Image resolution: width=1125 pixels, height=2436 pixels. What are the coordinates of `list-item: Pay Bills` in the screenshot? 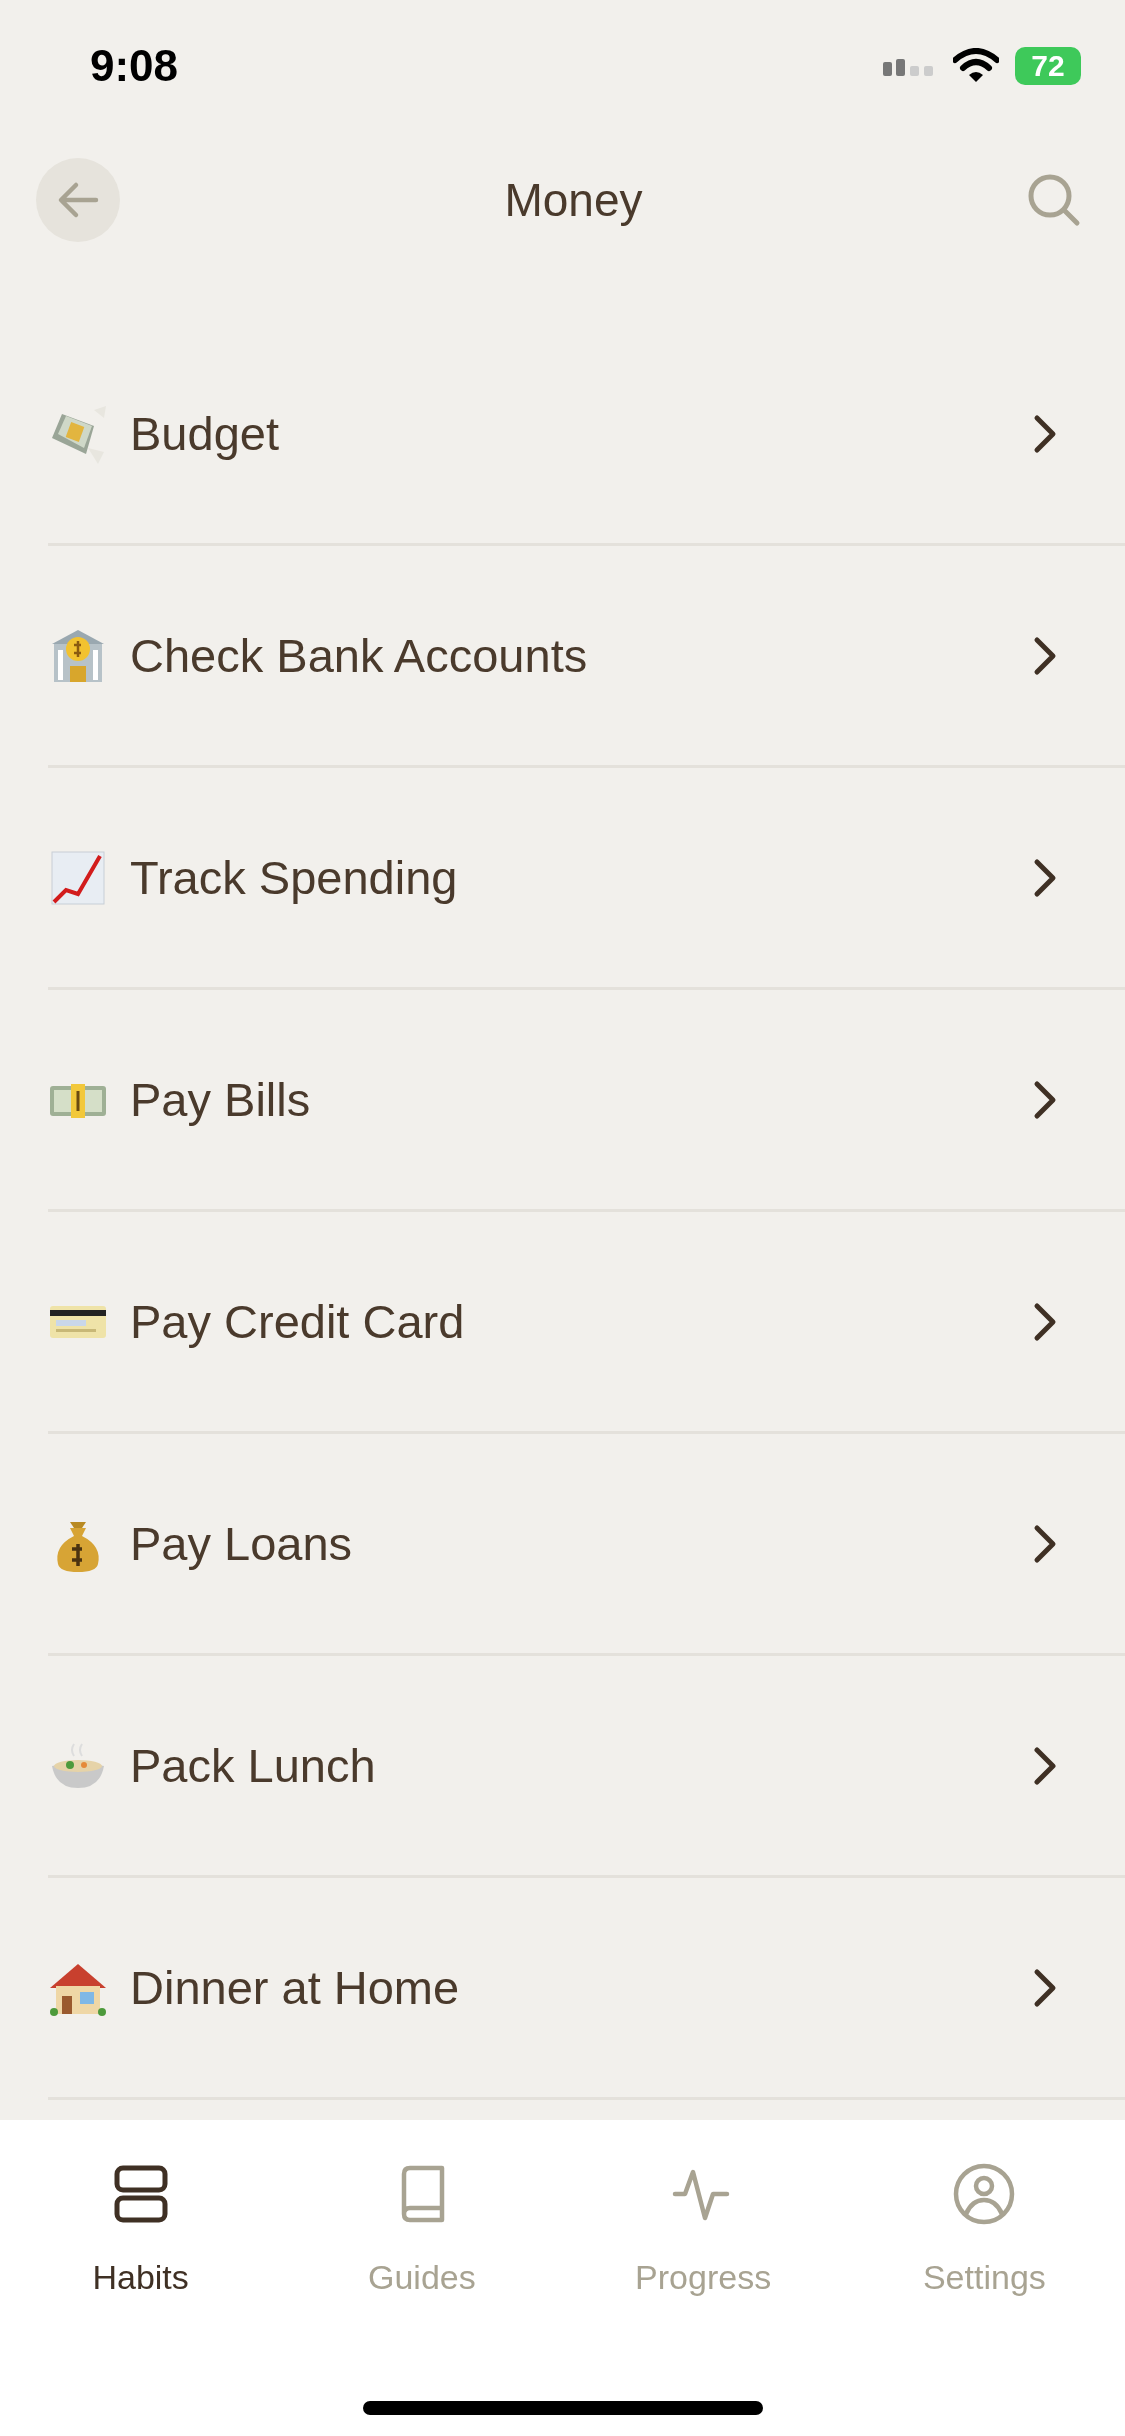 It's located at (586, 1101).